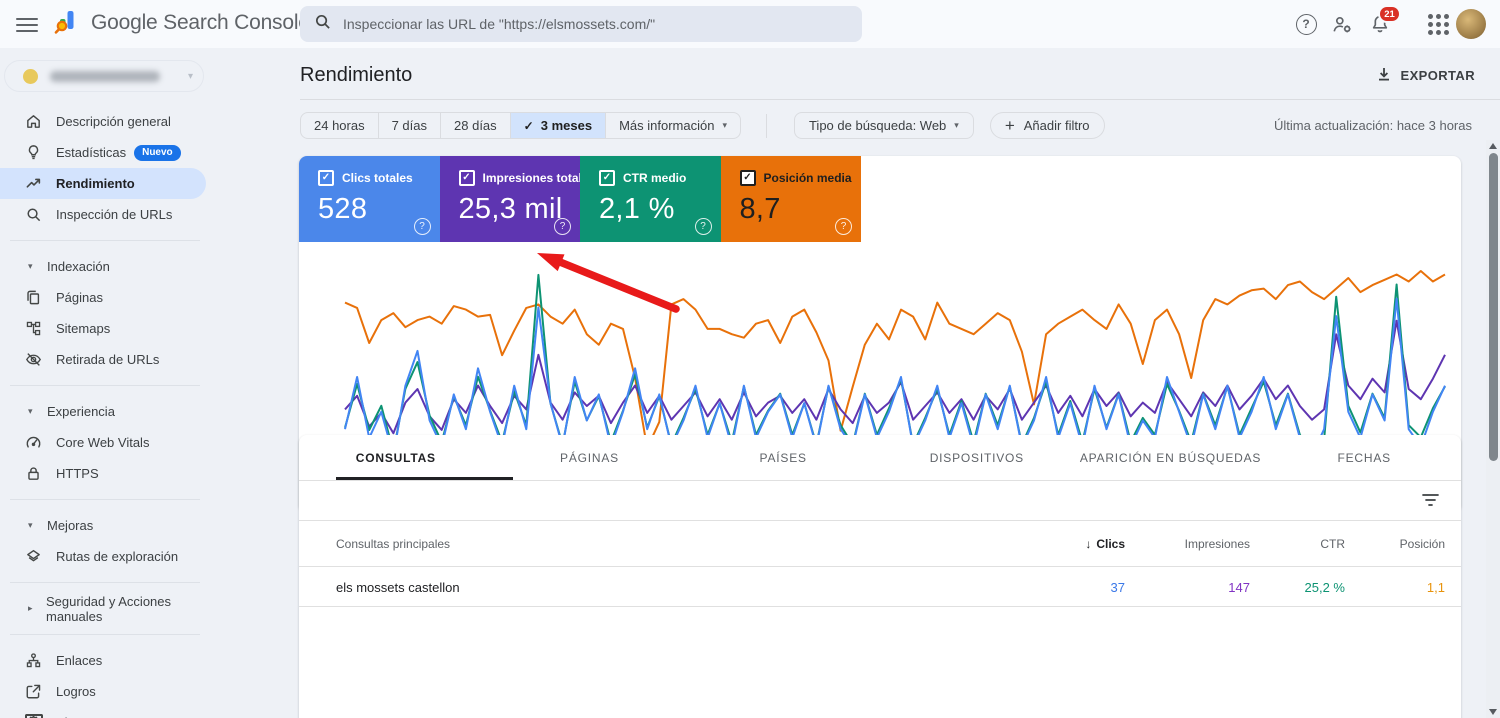 This screenshot has height=718, width=1500. Describe the element at coordinates (339, 125) in the screenshot. I see `date-chip-24-horas: 24 horas` at that location.